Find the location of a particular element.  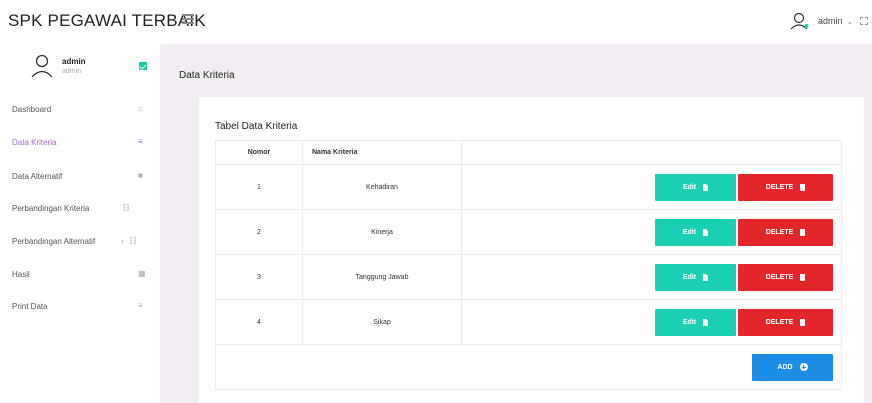

cell-nama-kriteria: Kehadiran is located at coordinates (382, 187).